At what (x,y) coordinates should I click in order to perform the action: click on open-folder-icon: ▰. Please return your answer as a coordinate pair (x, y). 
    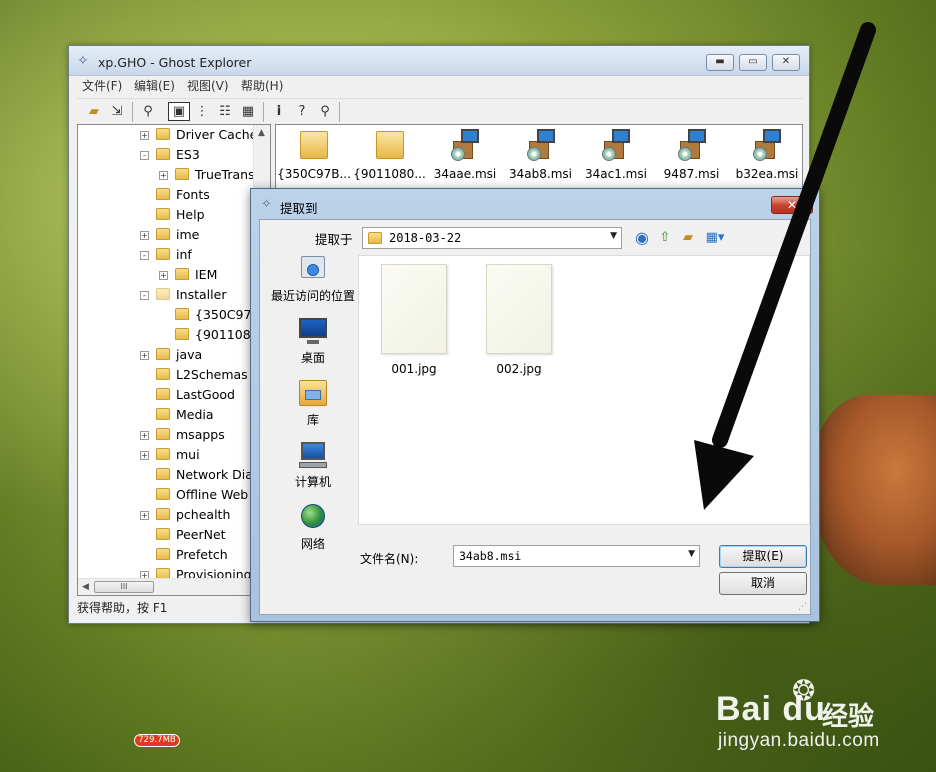
    Looking at the image, I should click on (94, 112).